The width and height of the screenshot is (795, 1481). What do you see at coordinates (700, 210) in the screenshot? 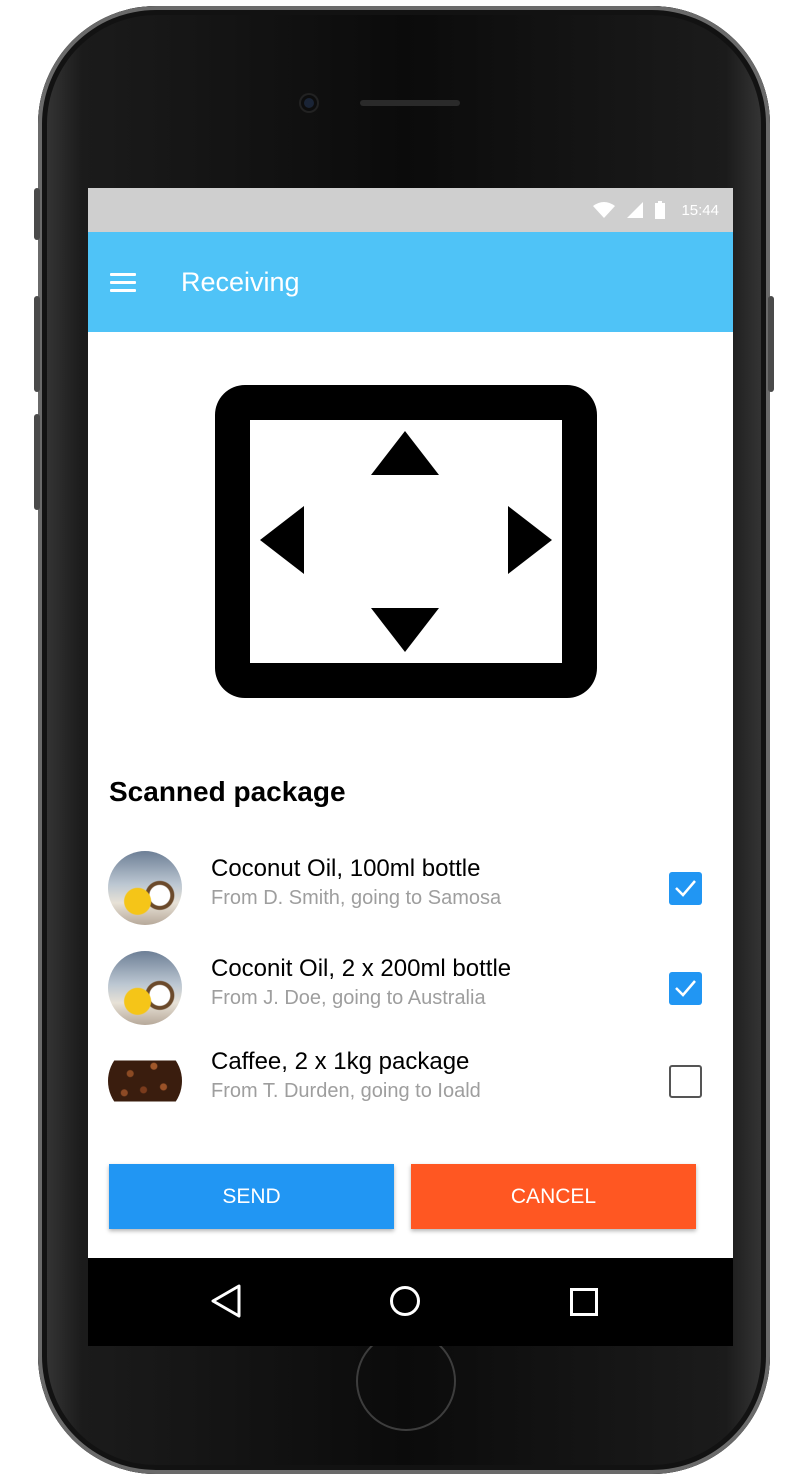
I see `status-time: 15:44` at bounding box center [700, 210].